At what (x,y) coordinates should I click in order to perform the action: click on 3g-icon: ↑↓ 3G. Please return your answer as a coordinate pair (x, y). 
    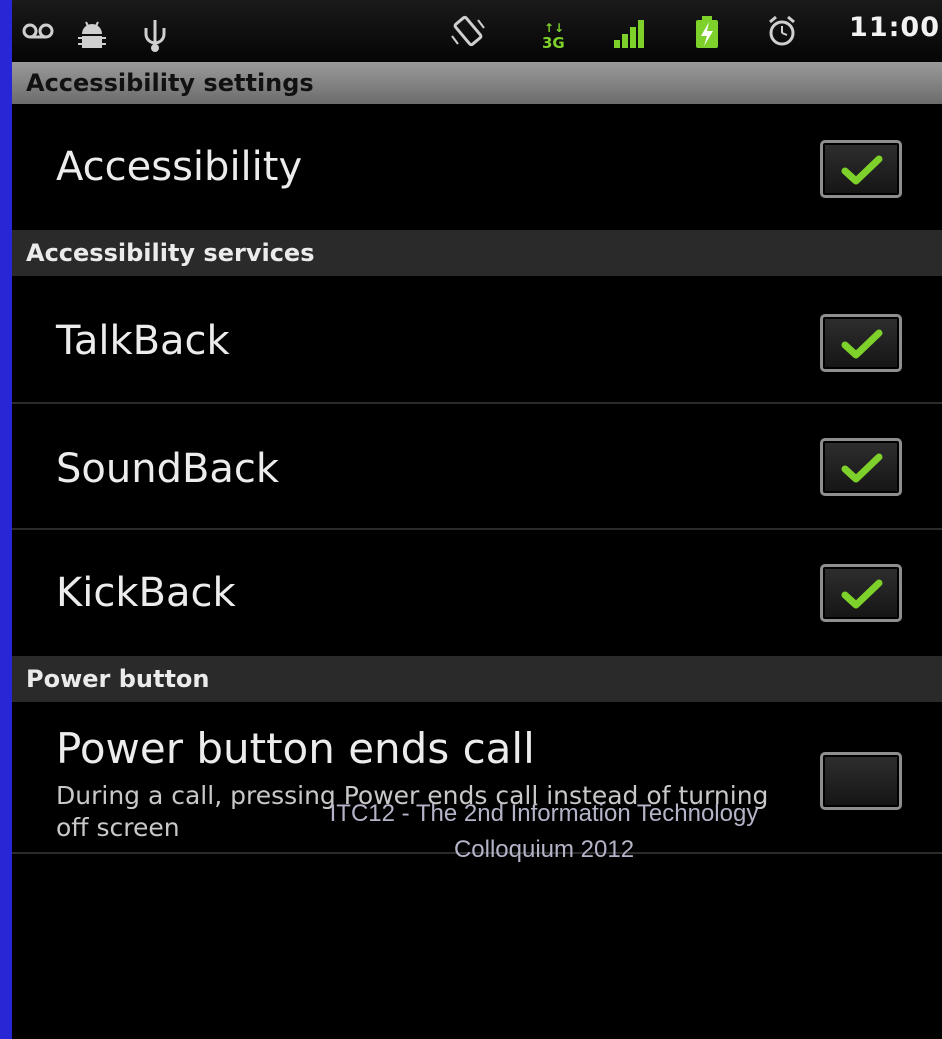
    Looking at the image, I should click on (553, 36).